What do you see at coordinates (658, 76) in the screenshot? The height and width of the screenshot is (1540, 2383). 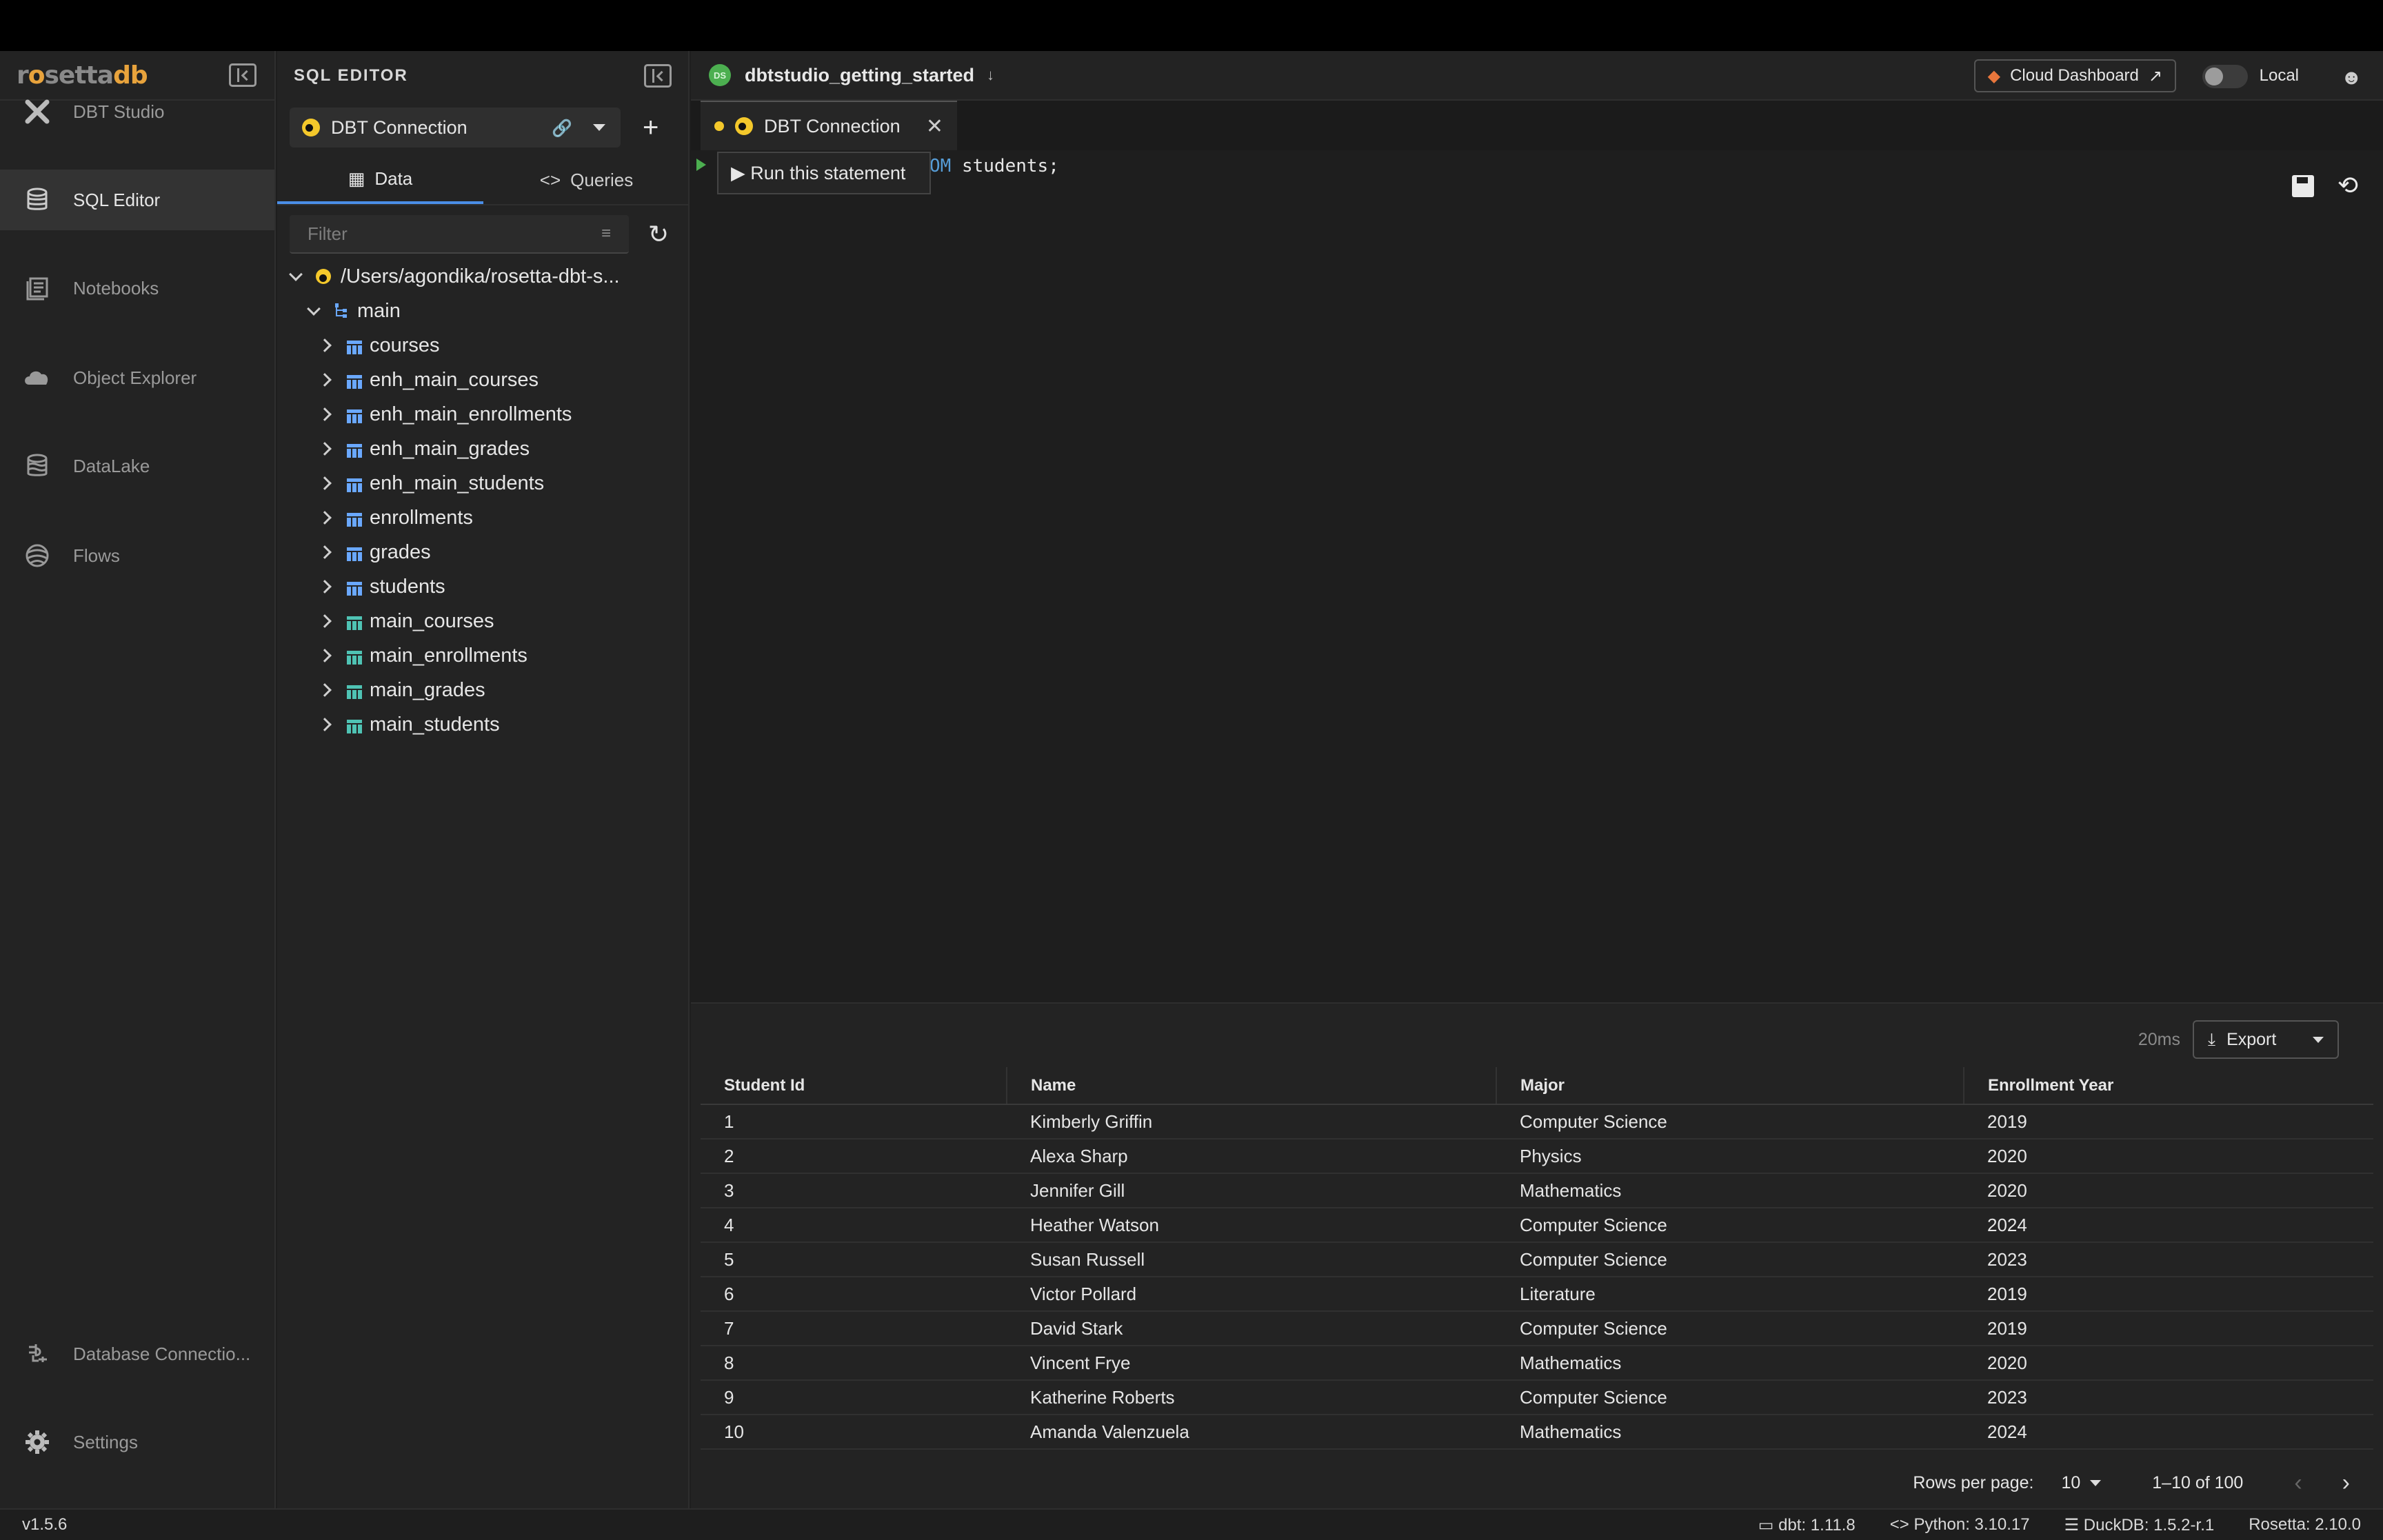 I see `collapse-panel-icon` at bounding box center [658, 76].